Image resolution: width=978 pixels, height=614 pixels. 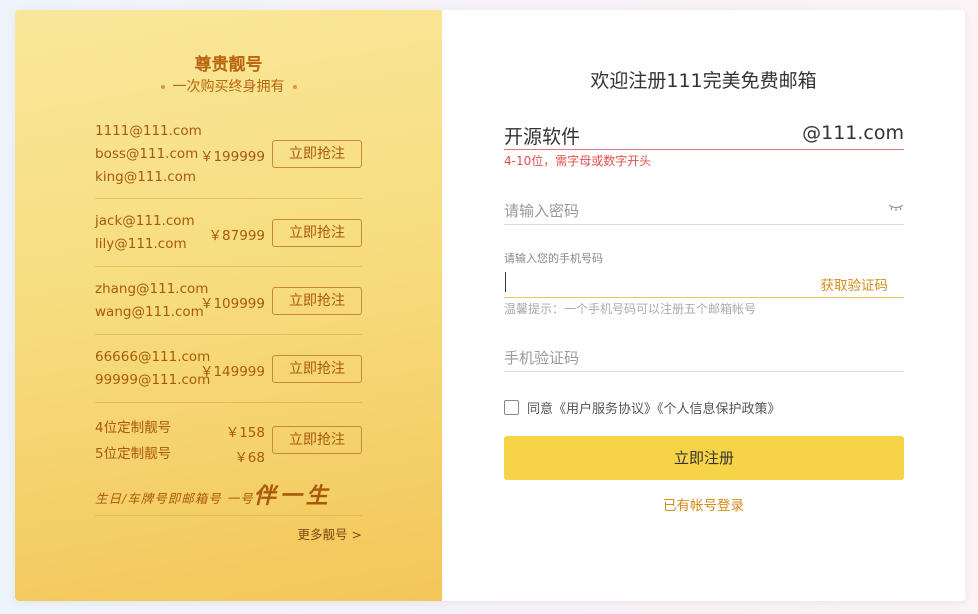 What do you see at coordinates (152, 369) in the screenshot?
I see `email-list: 66666@111.com 99999@111.com` at bounding box center [152, 369].